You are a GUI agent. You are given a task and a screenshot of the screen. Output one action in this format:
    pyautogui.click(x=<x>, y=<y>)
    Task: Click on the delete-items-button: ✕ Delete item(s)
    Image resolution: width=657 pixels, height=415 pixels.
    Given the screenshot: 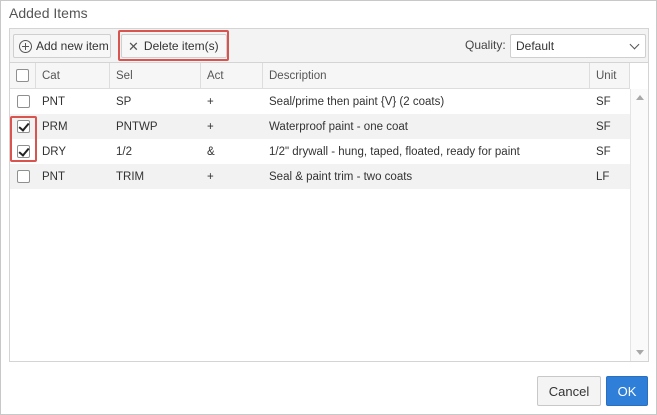 What is the action you would take?
    pyautogui.click(x=174, y=46)
    